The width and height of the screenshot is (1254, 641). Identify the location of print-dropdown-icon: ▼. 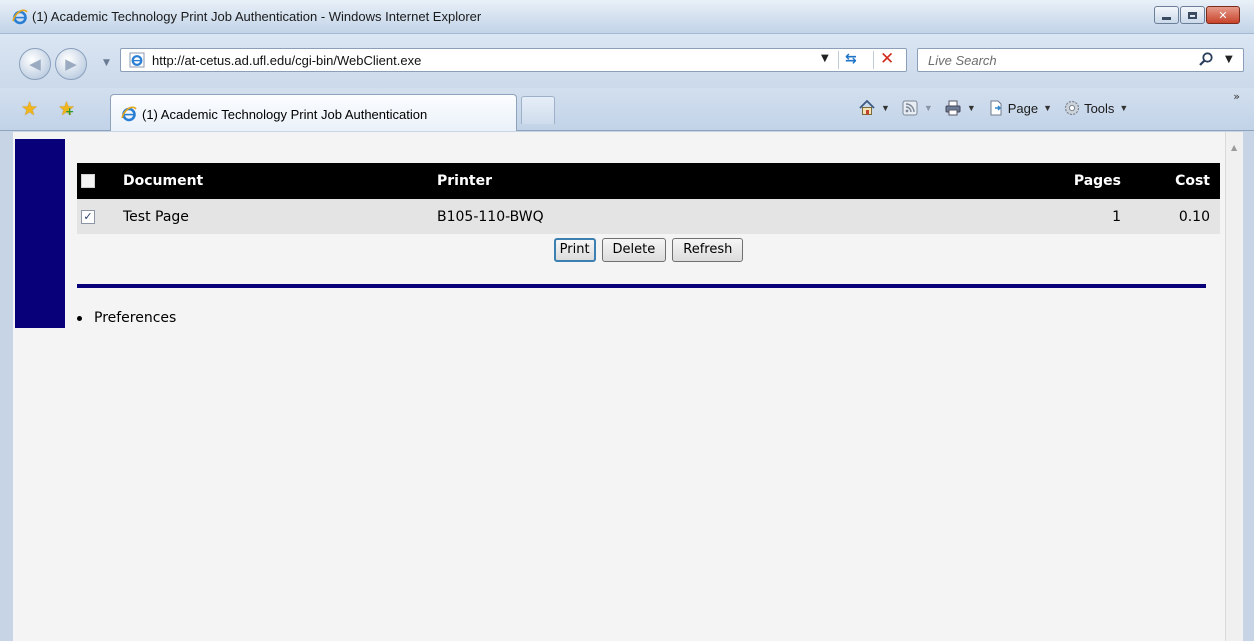
(971, 108).